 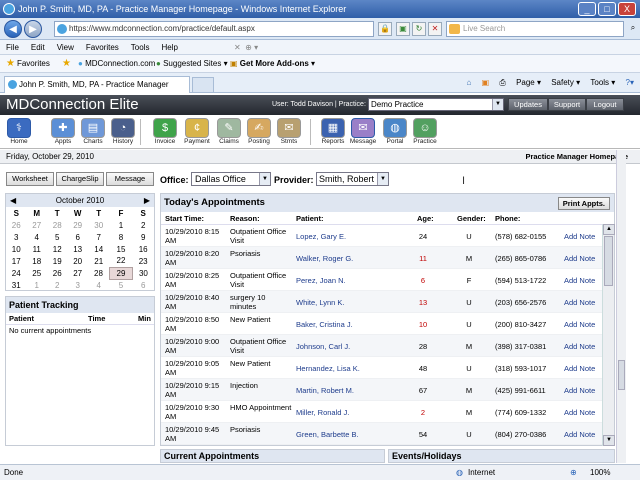 I want to click on print-icon: ⎙, so click(x=502, y=82).